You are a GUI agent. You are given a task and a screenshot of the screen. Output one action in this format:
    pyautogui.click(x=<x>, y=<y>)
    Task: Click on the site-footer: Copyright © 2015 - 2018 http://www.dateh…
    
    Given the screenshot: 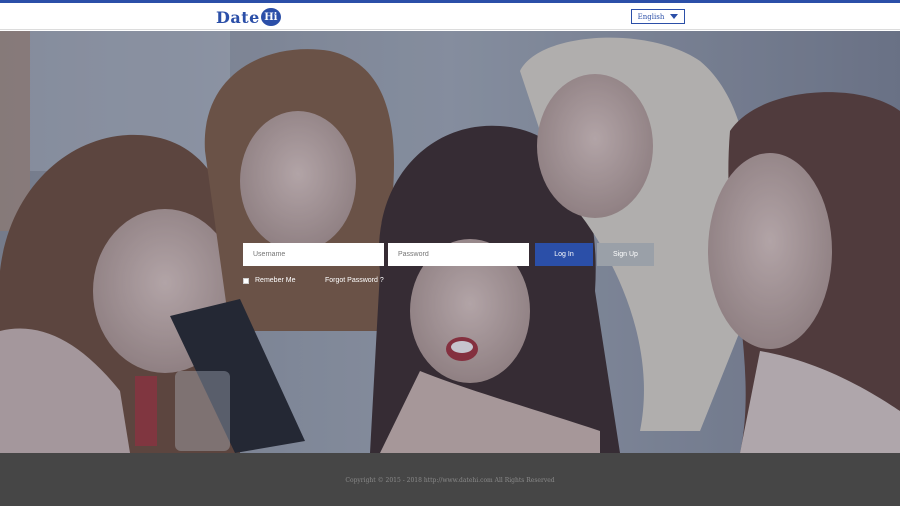 What is the action you would take?
    pyautogui.click(x=450, y=479)
    